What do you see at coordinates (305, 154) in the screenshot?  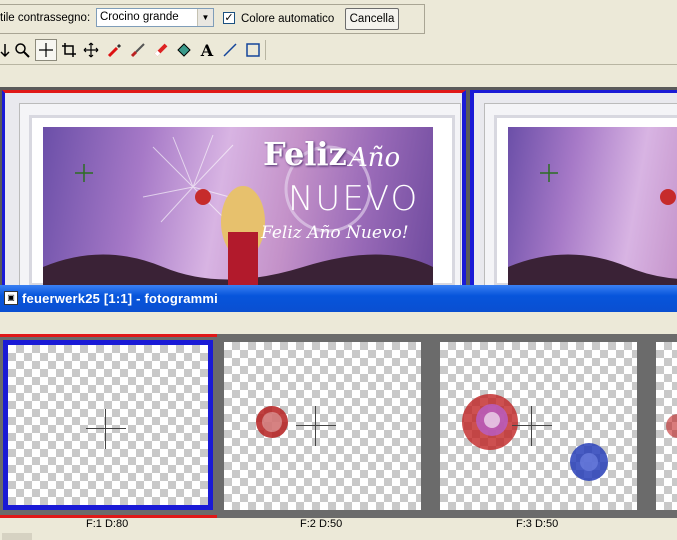 I see `banner-title: Feliz` at bounding box center [305, 154].